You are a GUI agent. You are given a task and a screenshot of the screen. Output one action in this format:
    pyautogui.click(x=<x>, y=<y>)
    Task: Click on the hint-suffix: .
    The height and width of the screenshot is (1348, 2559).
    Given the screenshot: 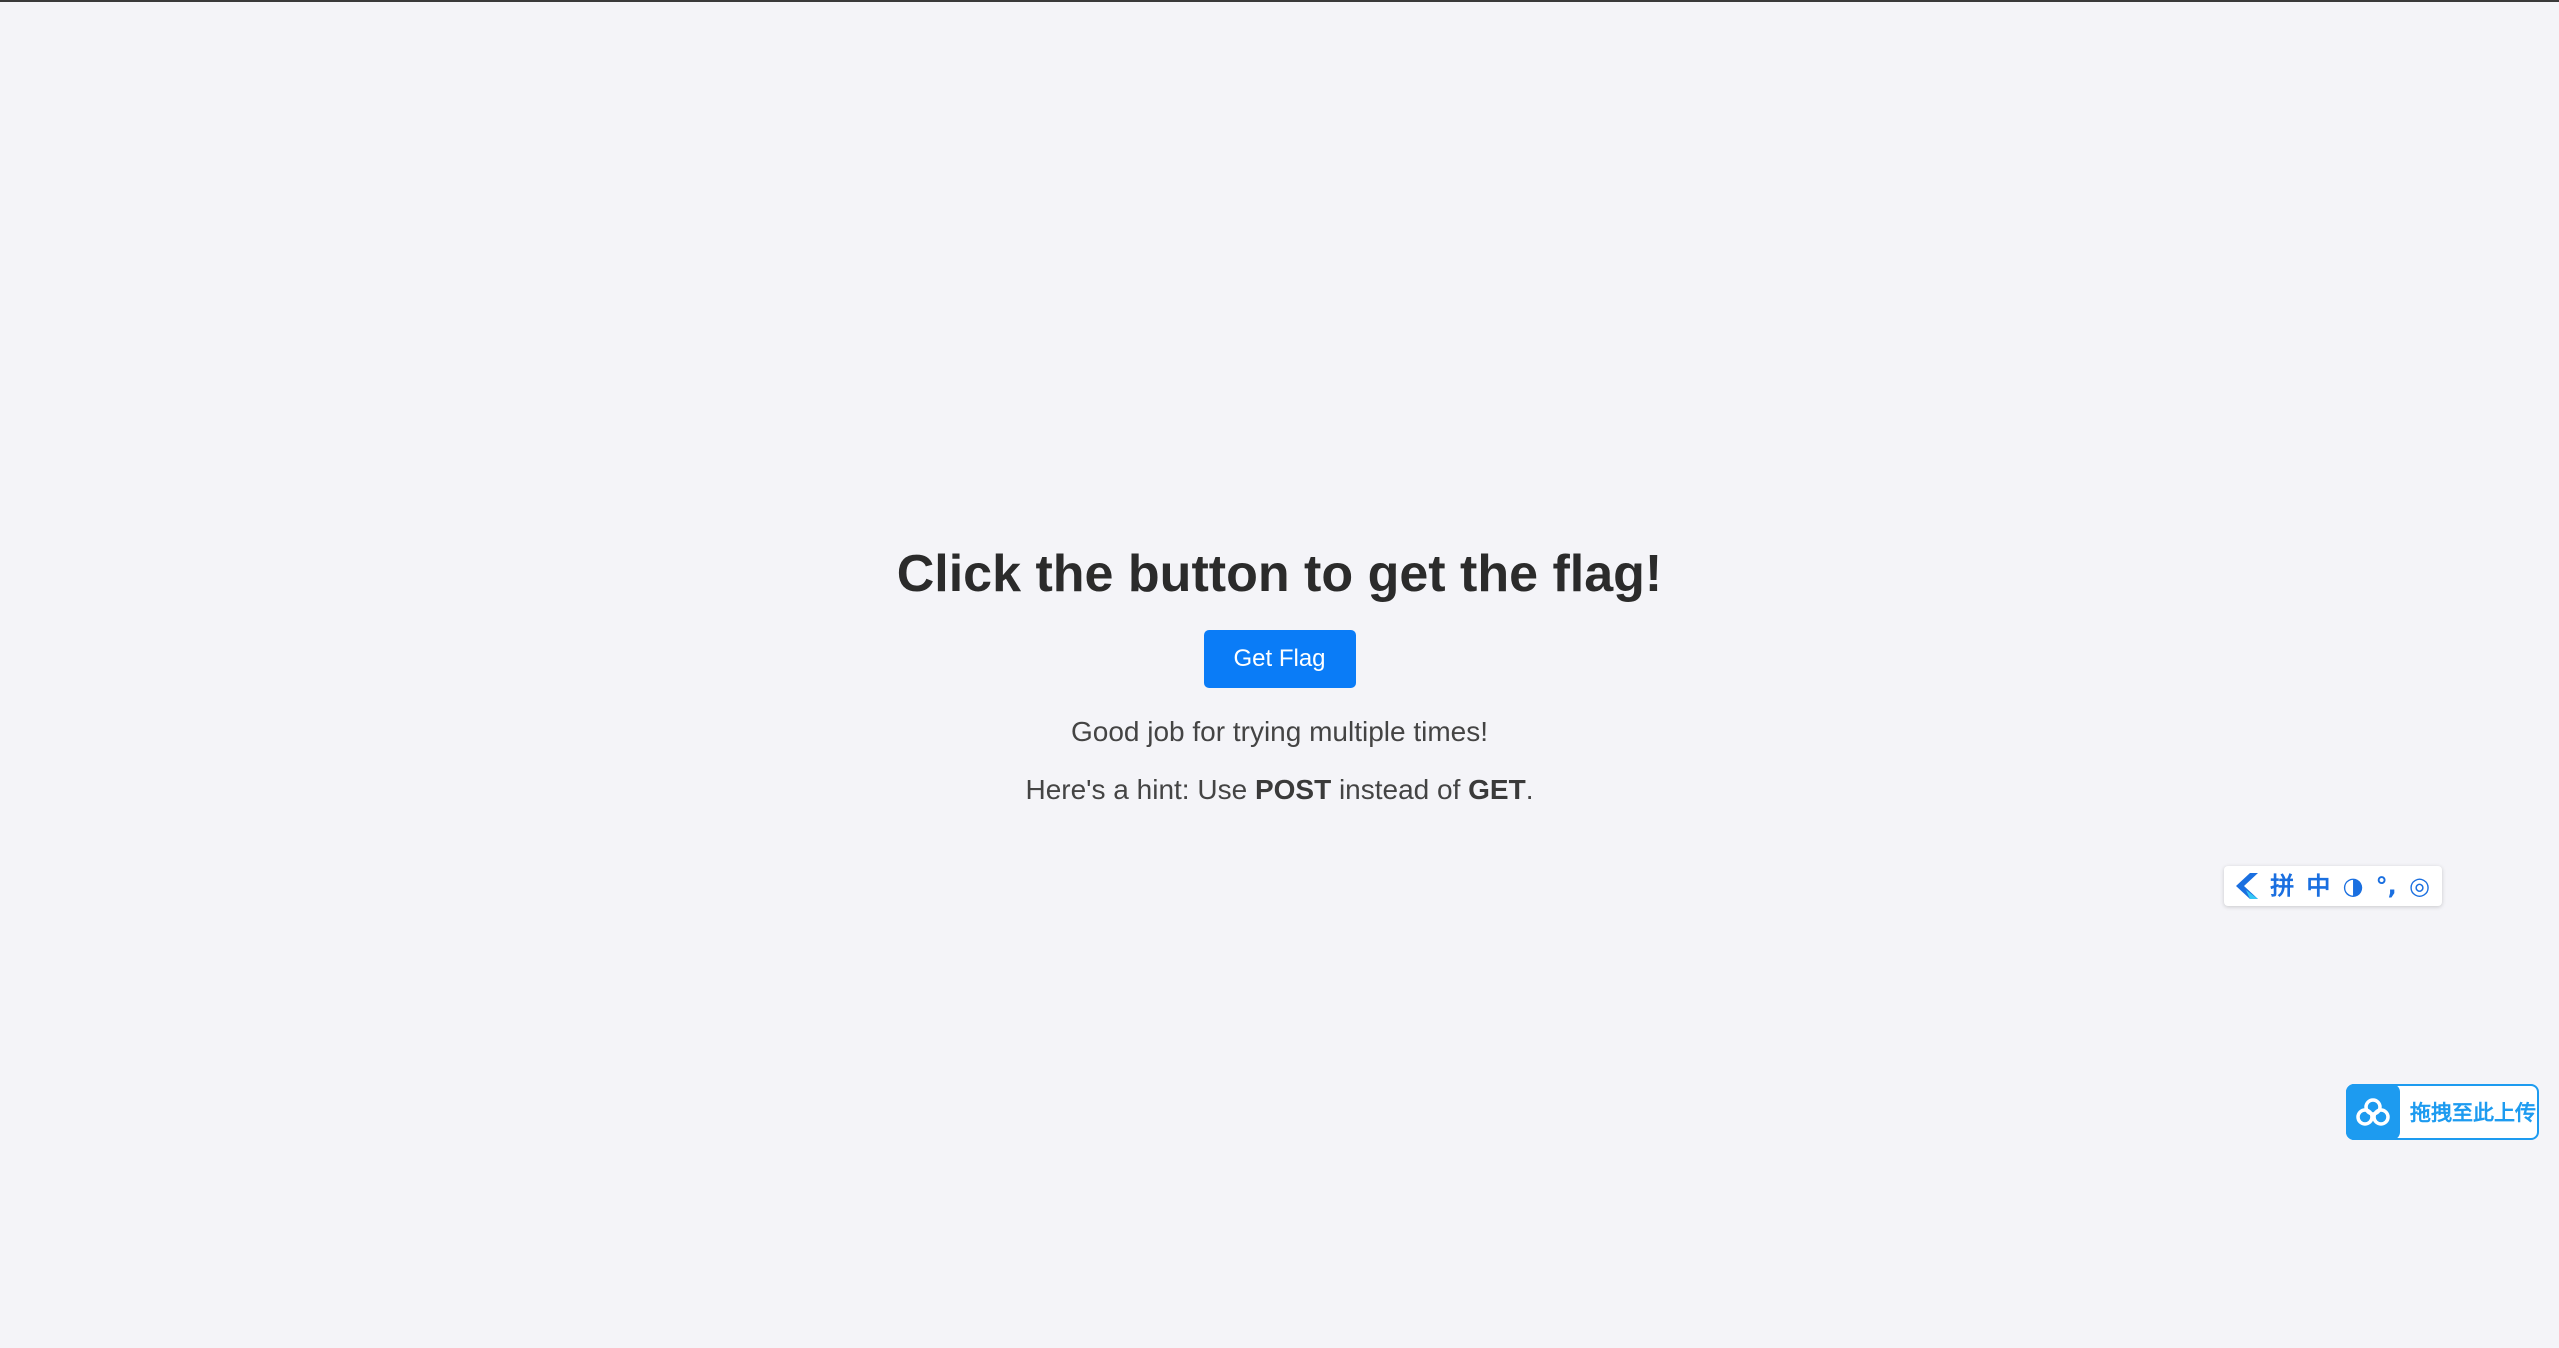 What is the action you would take?
    pyautogui.click(x=1529, y=789)
    